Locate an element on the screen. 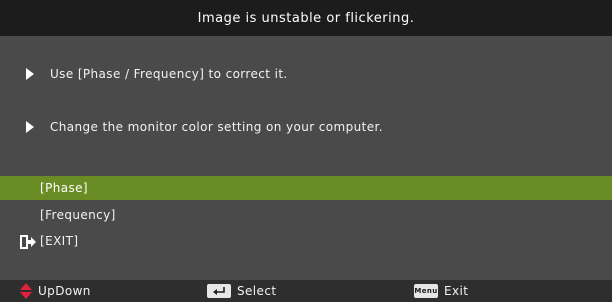 This screenshot has height=302, width=612. hint-select: Select is located at coordinates (241, 291).